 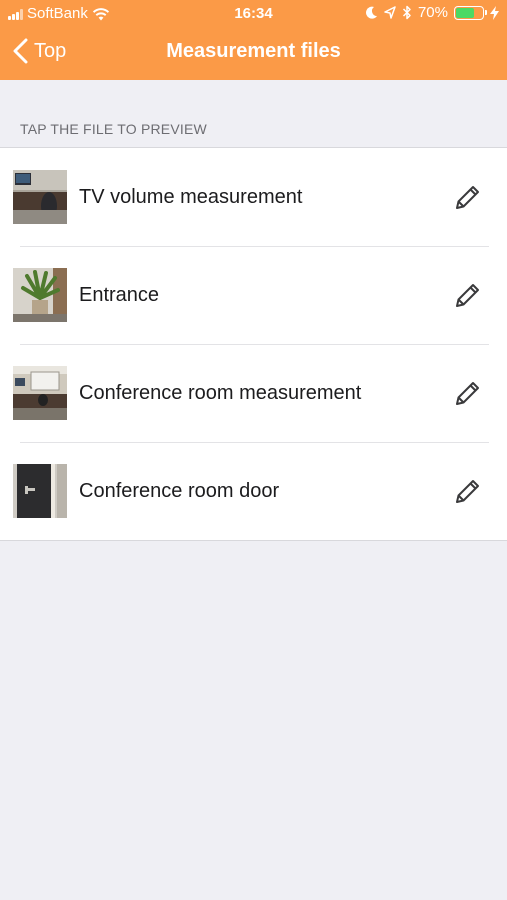 I want to click on moon-icon, so click(x=371, y=12).